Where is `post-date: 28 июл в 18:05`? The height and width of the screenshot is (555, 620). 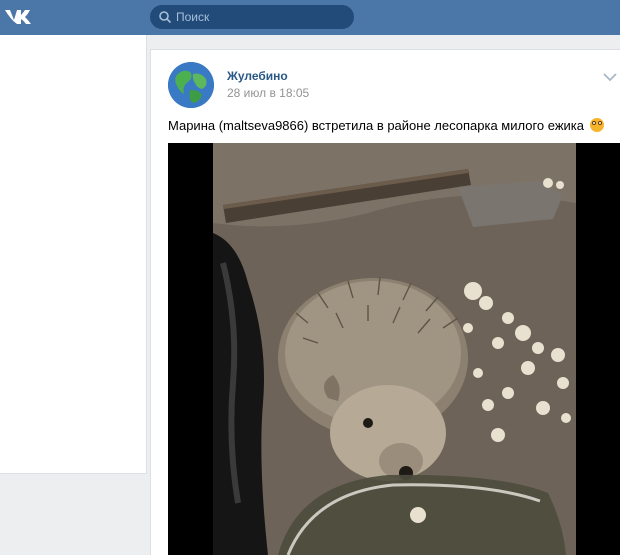 post-date: 28 июл в 18:05 is located at coordinates (268, 93).